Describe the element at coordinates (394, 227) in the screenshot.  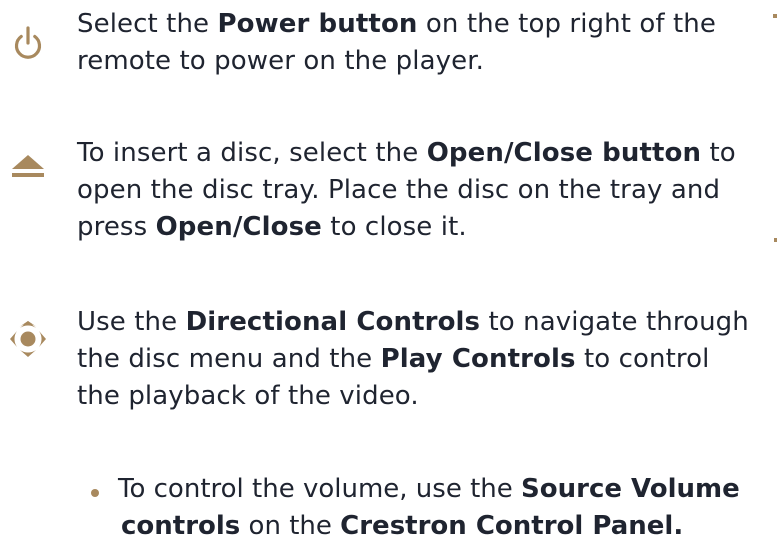
I see `text-segment: to close it.` at that location.